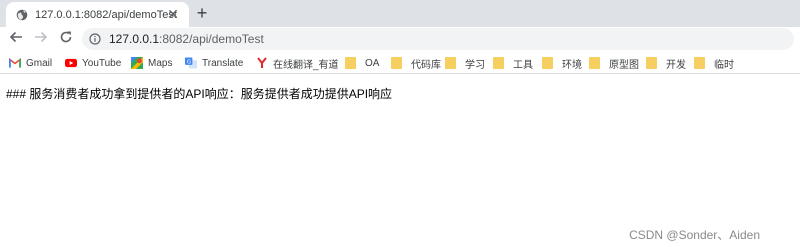  What do you see at coordinates (694, 235) in the screenshot?
I see `watermark: CSDN @Sonder、Aiden` at bounding box center [694, 235].